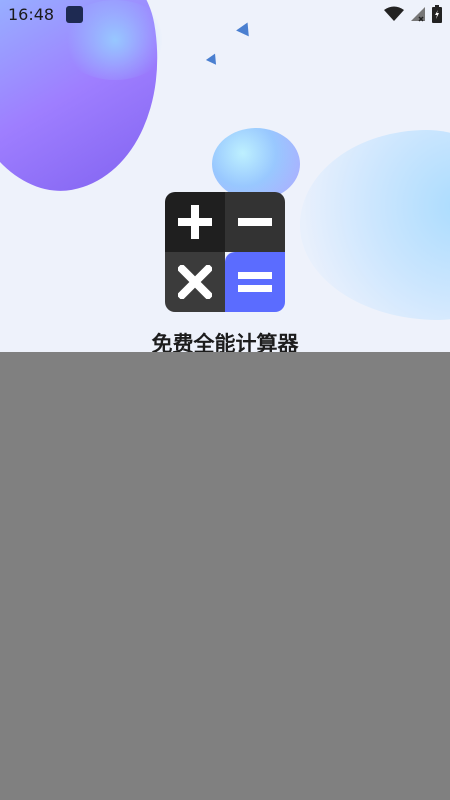 This screenshot has height=800, width=450. I want to click on status-icons, so click(413, 14).